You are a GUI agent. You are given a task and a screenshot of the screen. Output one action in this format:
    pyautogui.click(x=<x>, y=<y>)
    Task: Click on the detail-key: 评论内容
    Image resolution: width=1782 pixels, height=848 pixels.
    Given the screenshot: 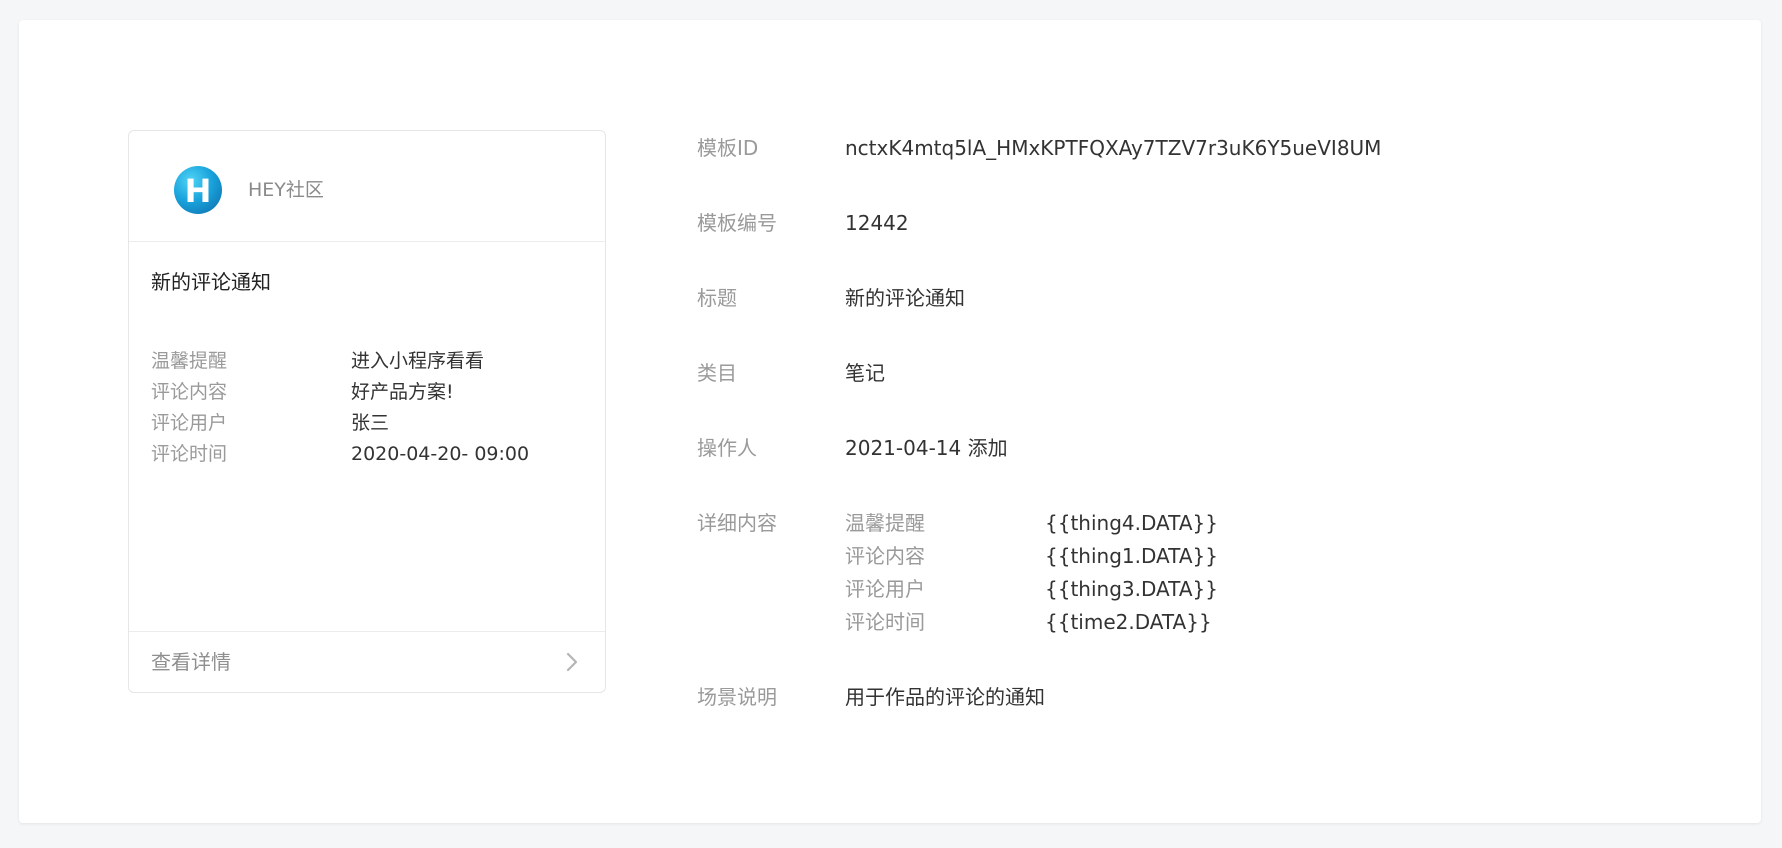 What is the action you would take?
    pyautogui.click(x=885, y=556)
    